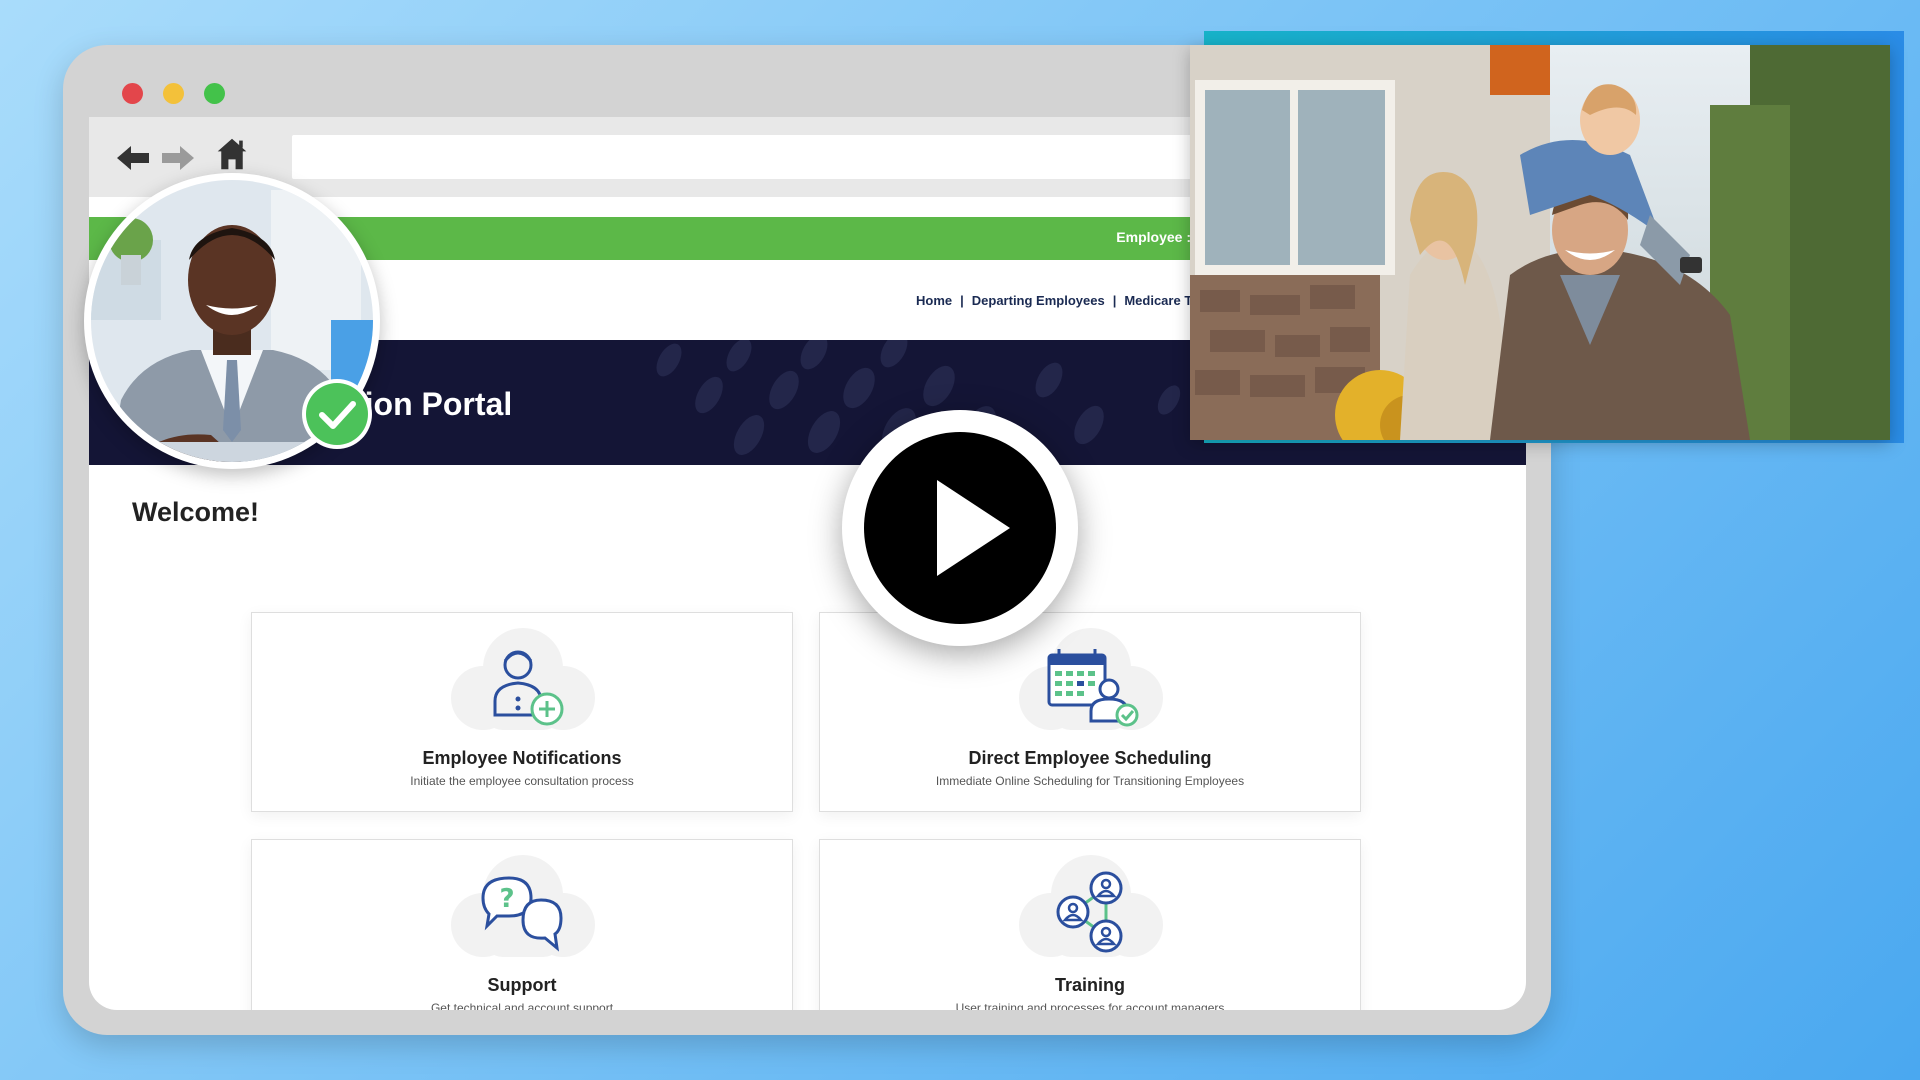 This screenshot has height=1080, width=1920. What do you see at coordinates (132, 93) in the screenshot?
I see `close-window-button` at bounding box center [132, 93].